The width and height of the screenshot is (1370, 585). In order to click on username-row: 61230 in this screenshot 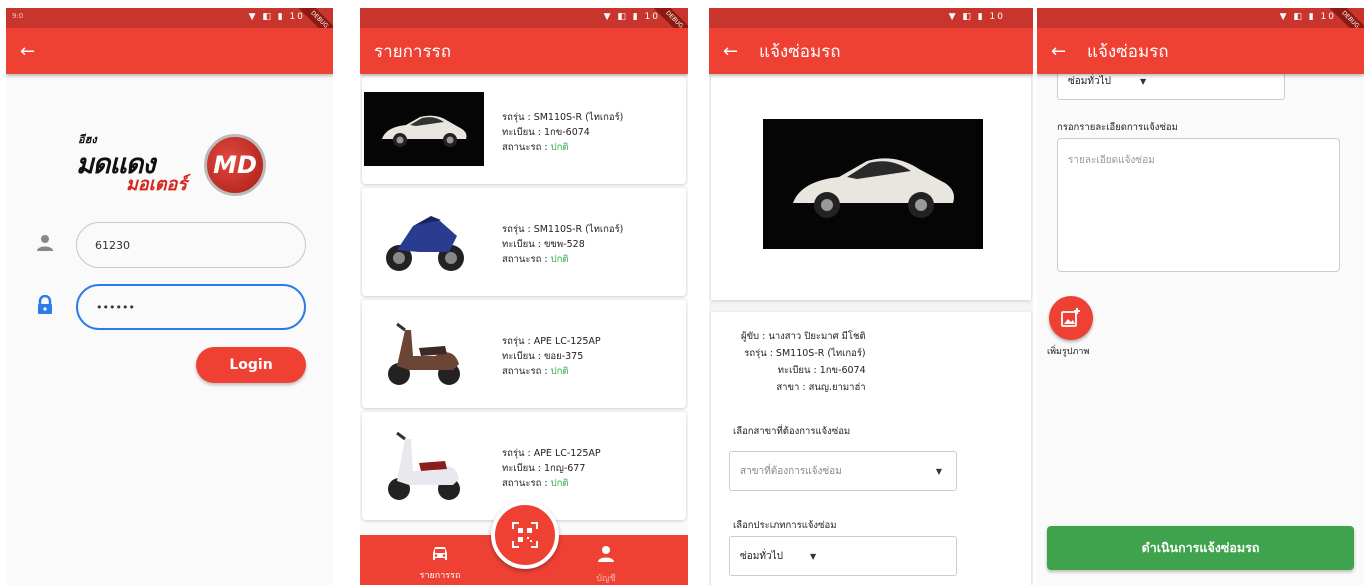, I will do `click(171, 245)`.